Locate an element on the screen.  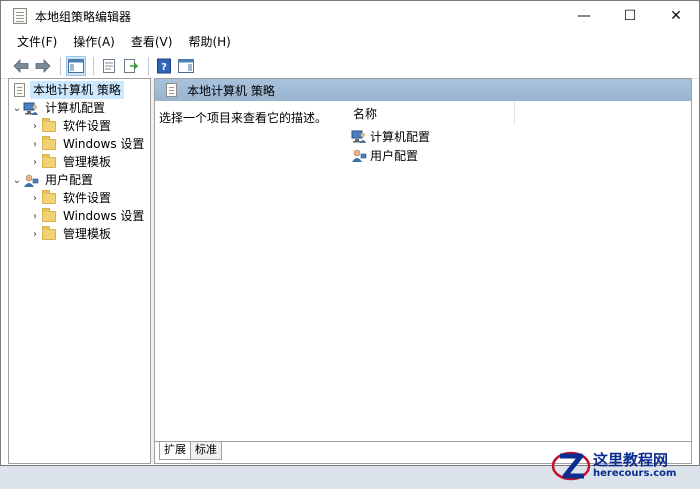
forward-button is located at coordinates (43, 66).